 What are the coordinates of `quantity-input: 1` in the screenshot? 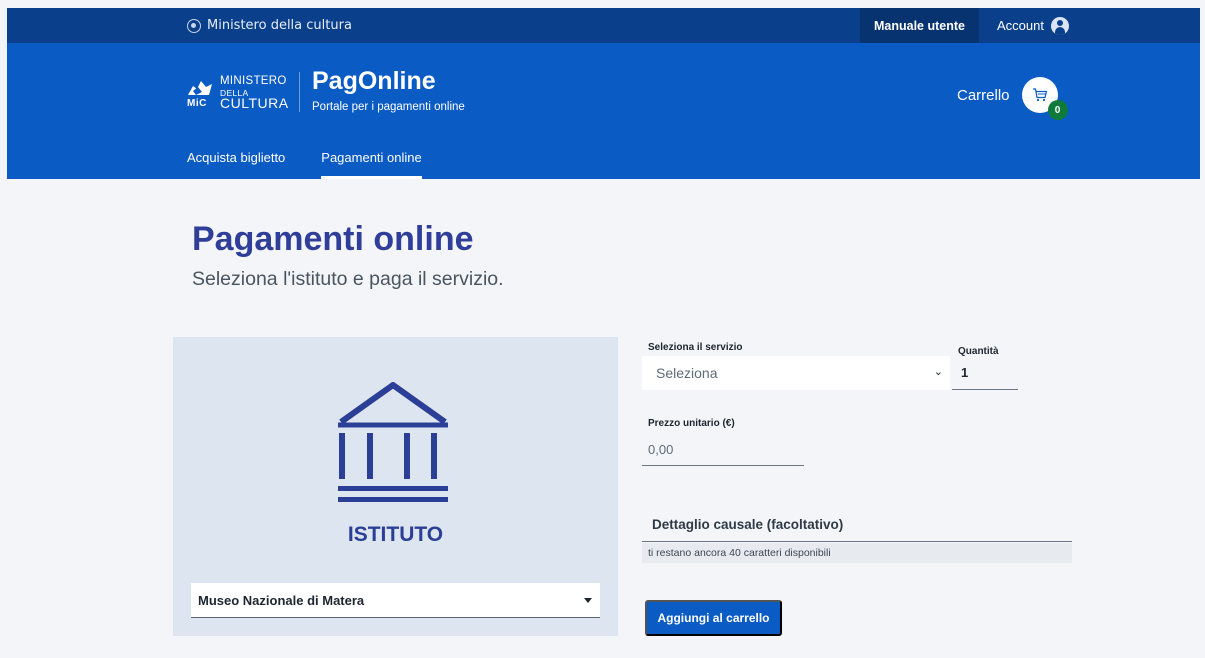 It's located at (985, 374).